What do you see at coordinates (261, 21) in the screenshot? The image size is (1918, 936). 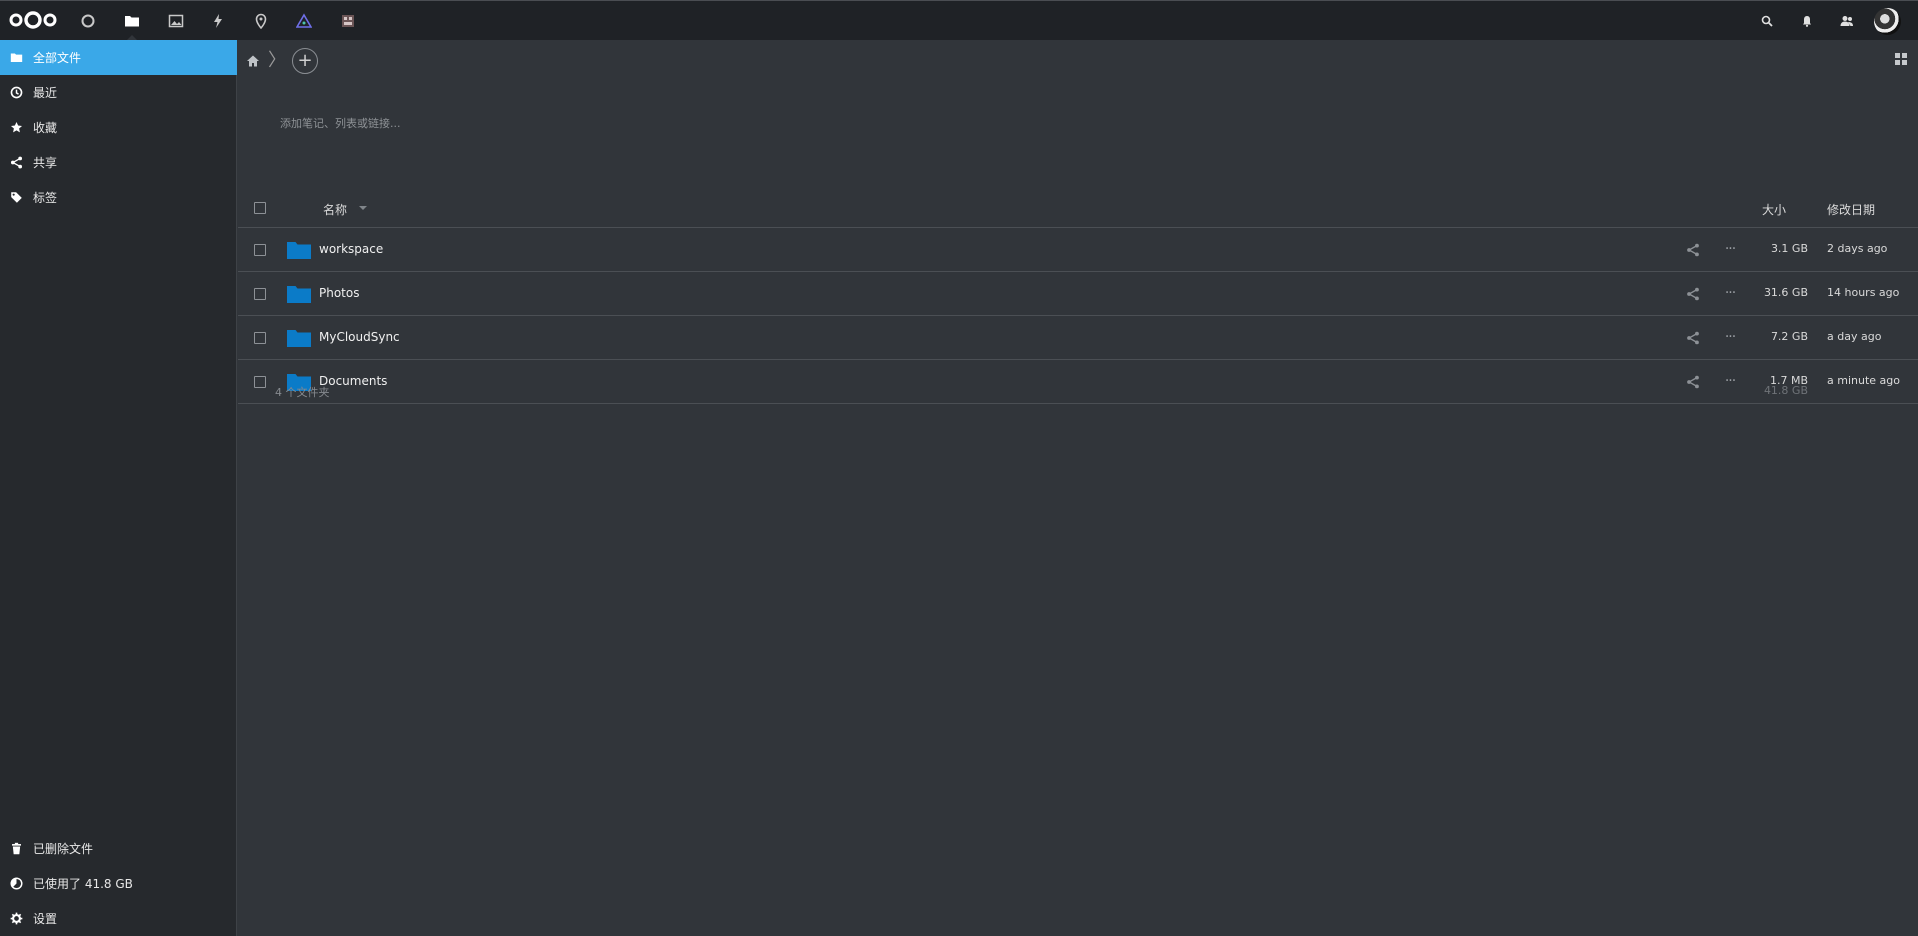 I see `maps-app-icon` at bounding box center [261, 21].